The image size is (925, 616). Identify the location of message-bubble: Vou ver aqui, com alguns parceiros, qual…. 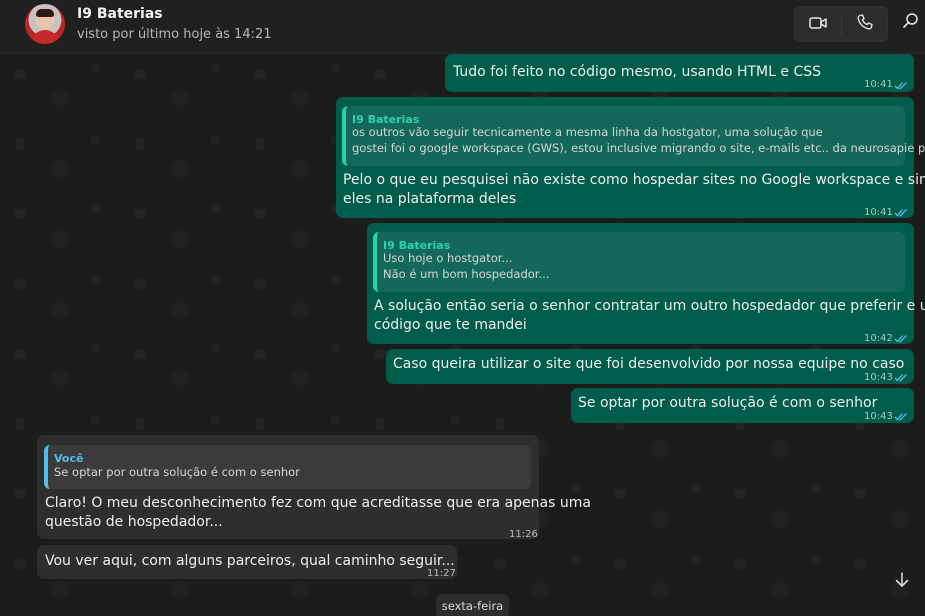
(247, 562).